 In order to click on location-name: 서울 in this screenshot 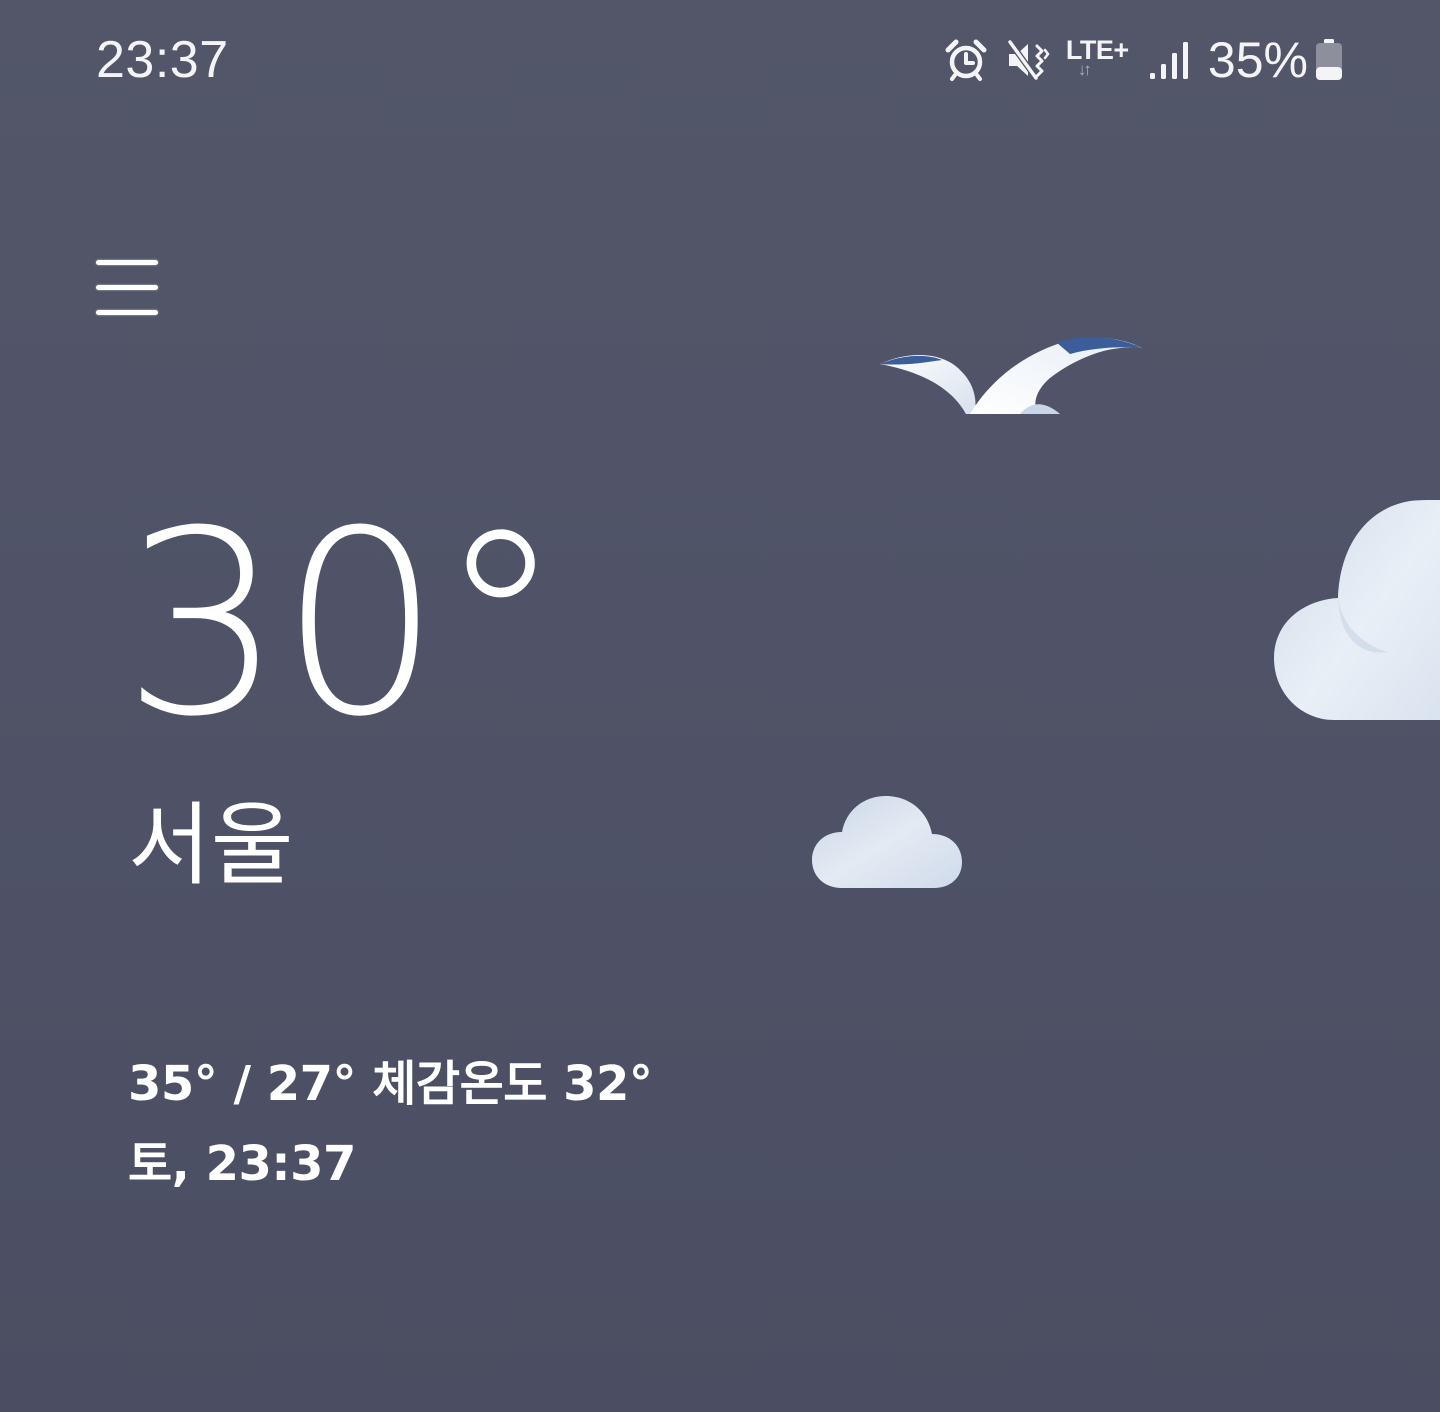, I will do `click(211, 845)`.